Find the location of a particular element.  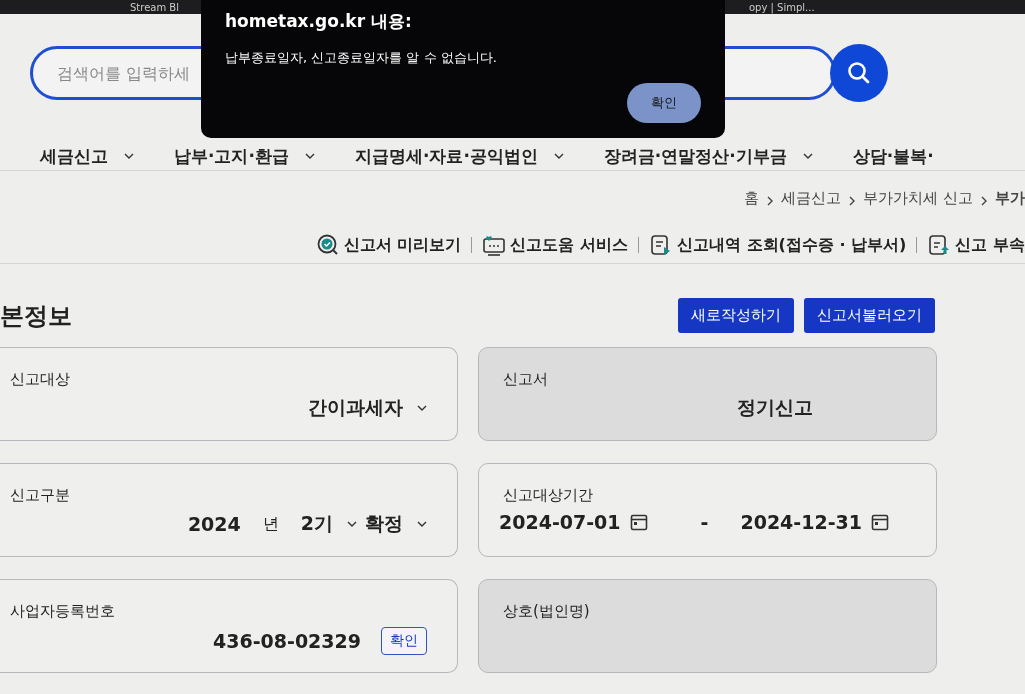

field-card: 신고대상 간이과세자 is located at coordinates (229, 394).